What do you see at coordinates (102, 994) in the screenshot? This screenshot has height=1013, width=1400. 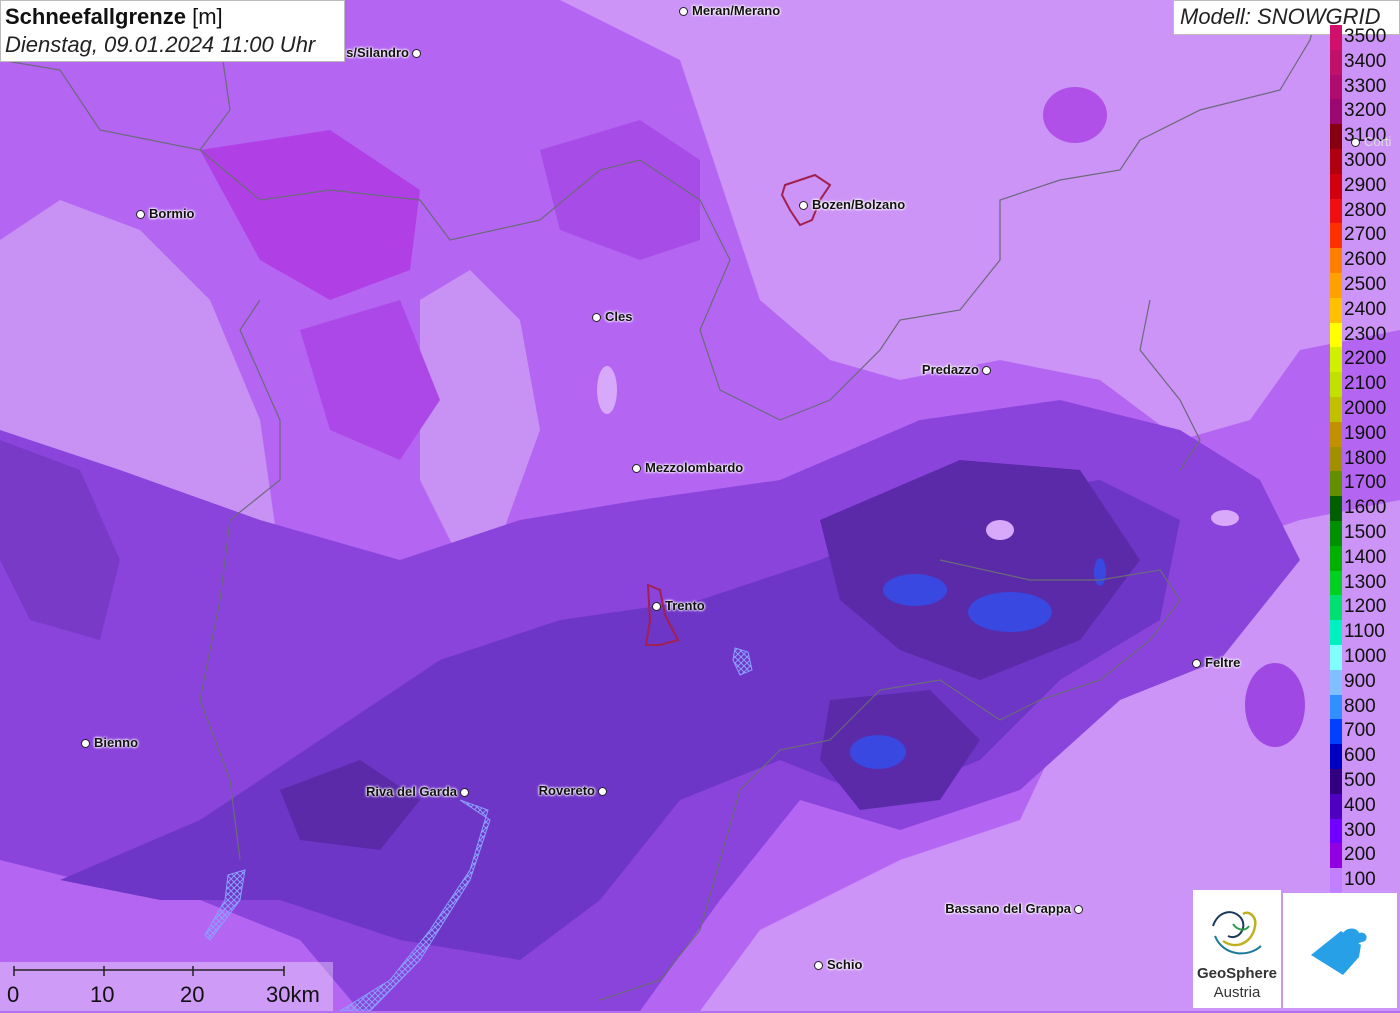 I see `scale-label: 10` at bounding box center [102, 994].